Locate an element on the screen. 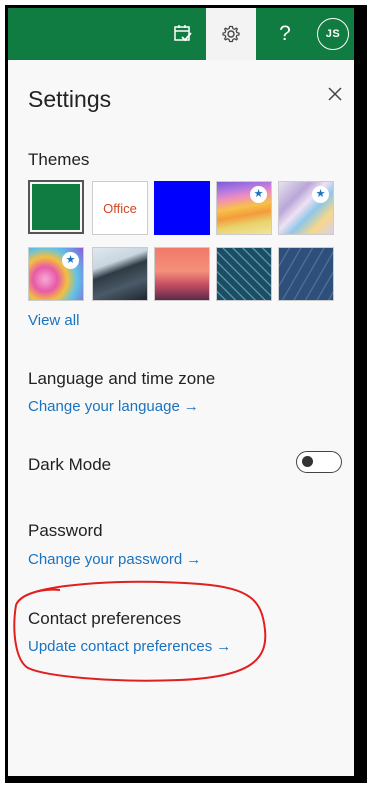 This screenshot has width=377, height=795. theme-palm-swatch is located at coordinates (182, 274).